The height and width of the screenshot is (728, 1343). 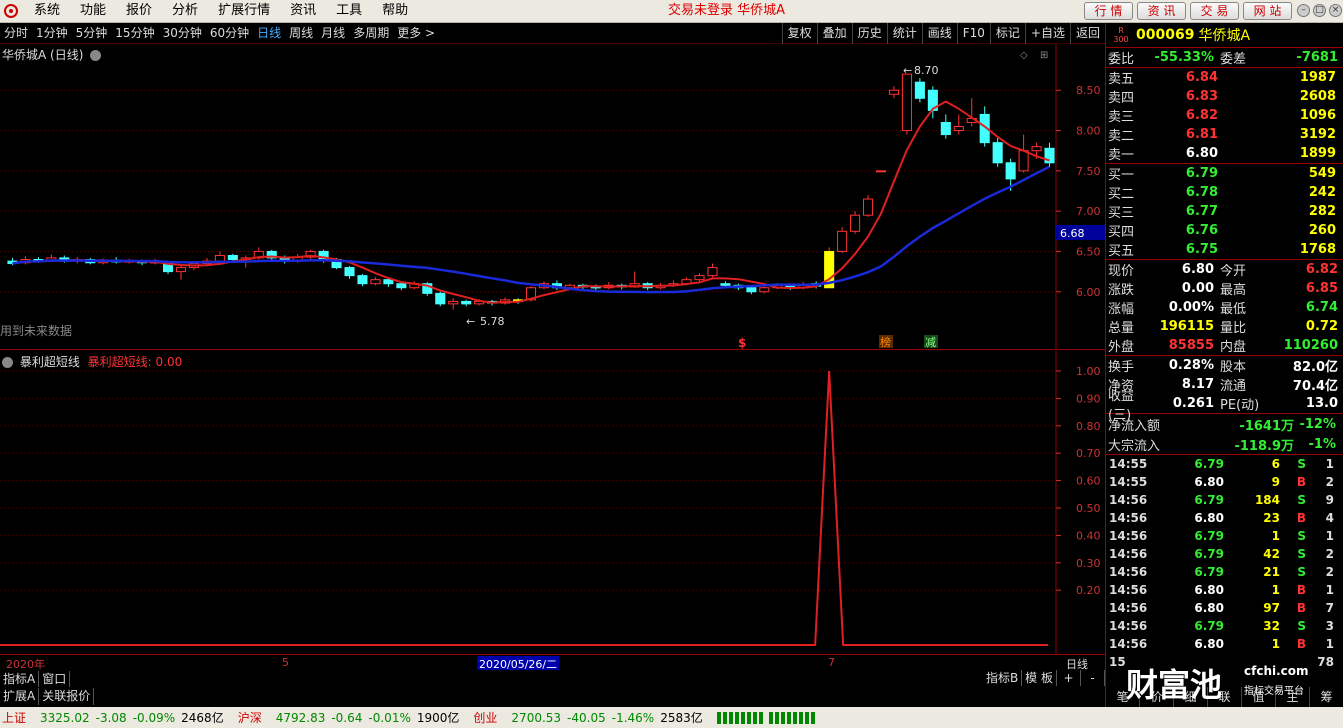 I want to click on tool-draw: 画线, so click(x=939, y=33).